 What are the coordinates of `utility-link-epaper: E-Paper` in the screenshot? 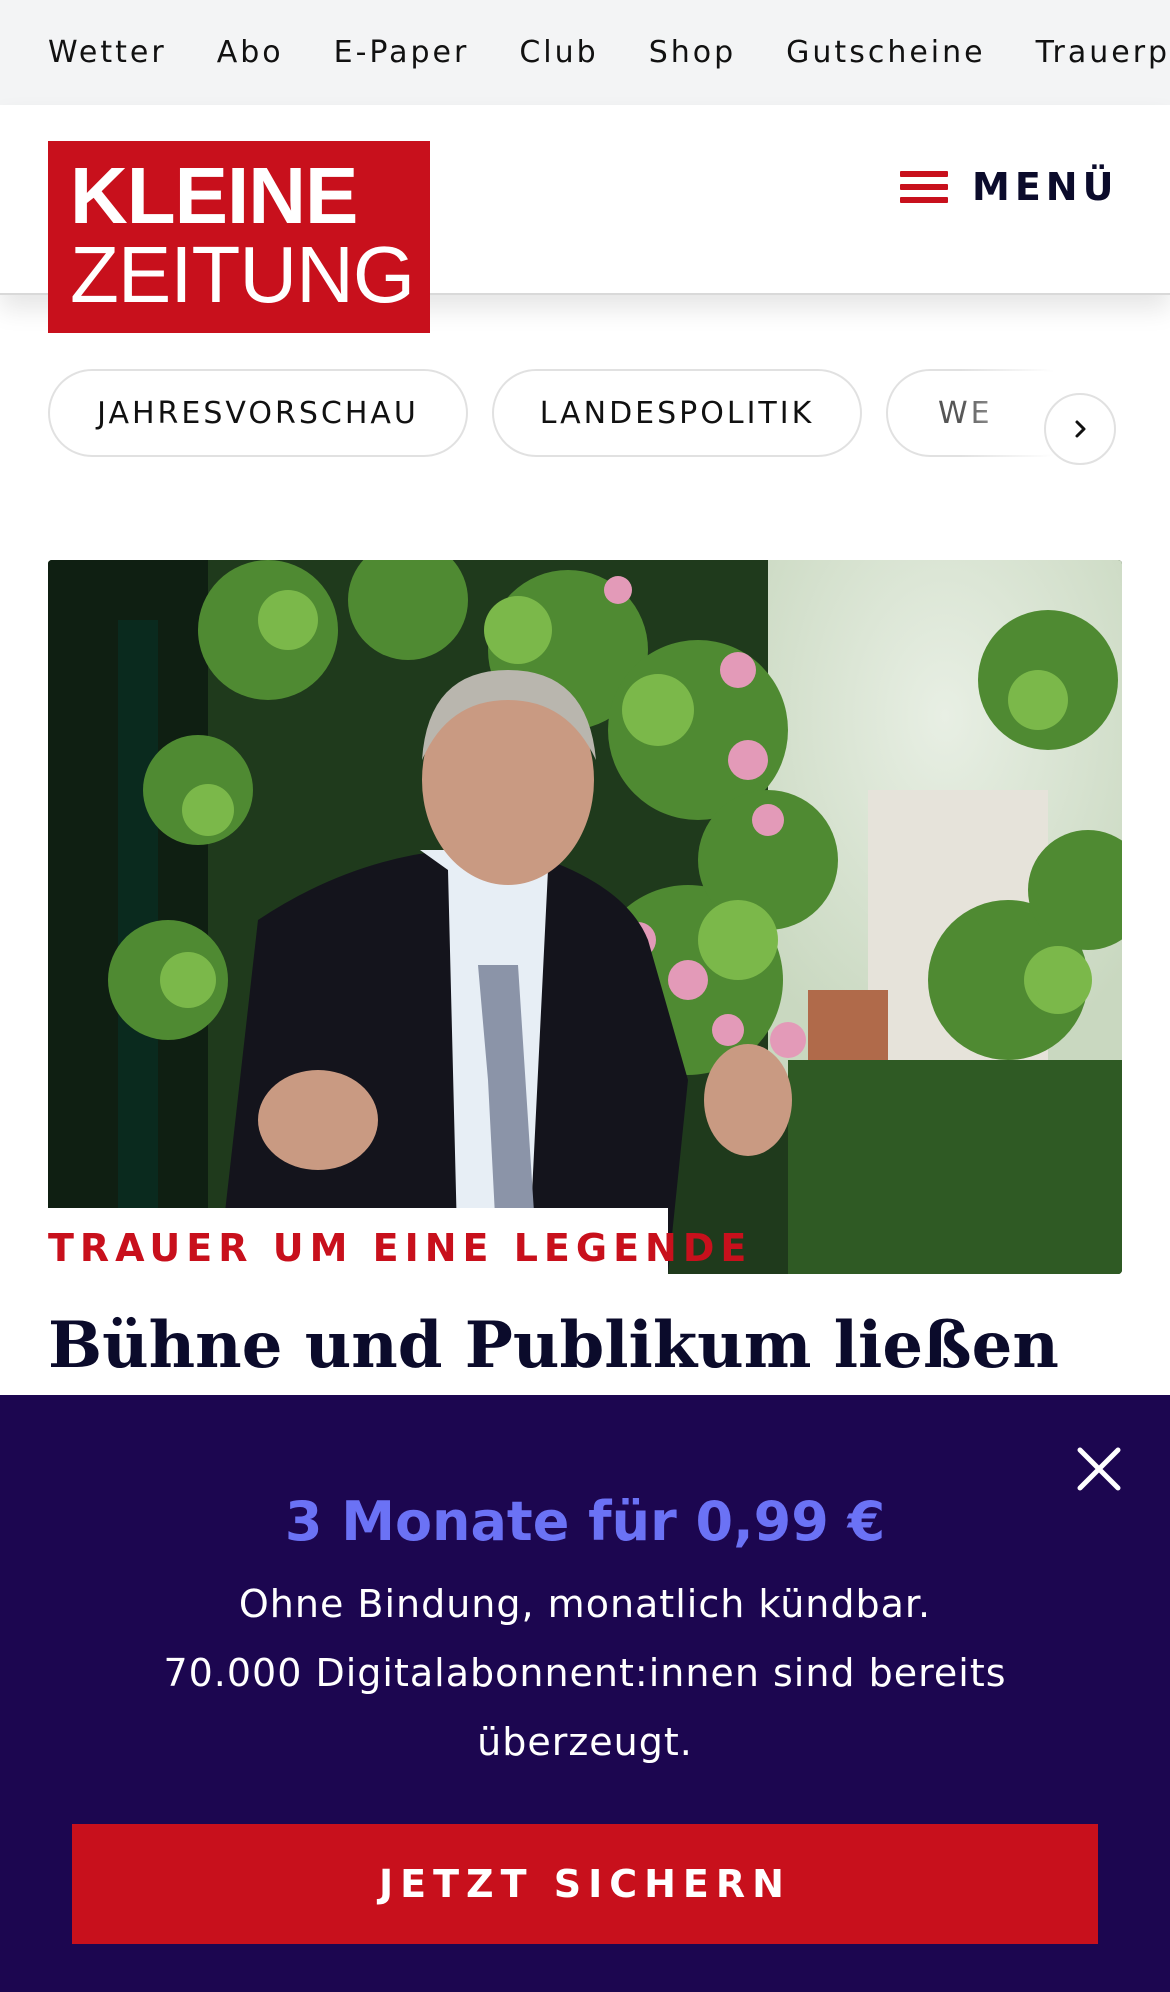 It's located at (402, 52).